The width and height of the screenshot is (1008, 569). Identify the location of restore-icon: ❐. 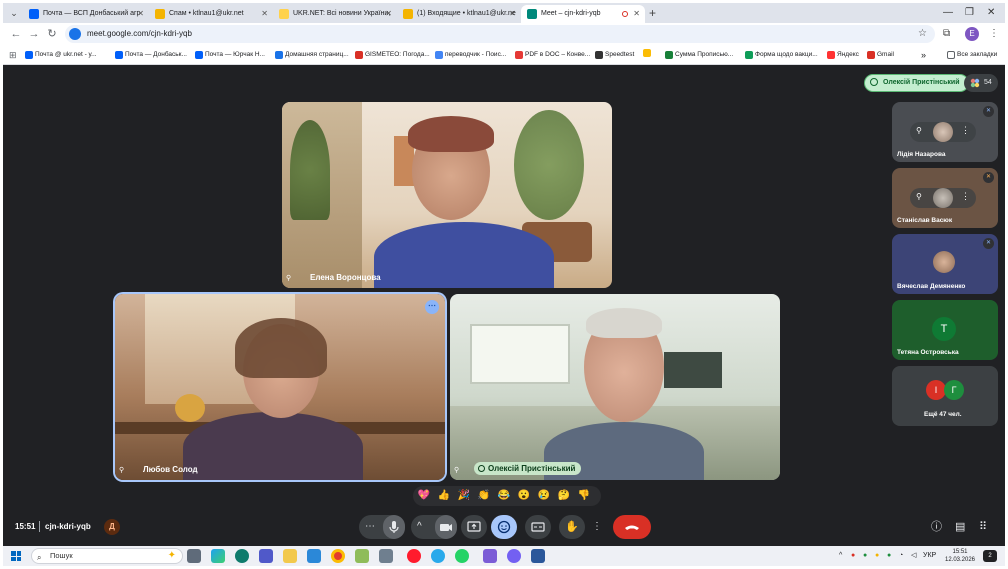
(969, 13).